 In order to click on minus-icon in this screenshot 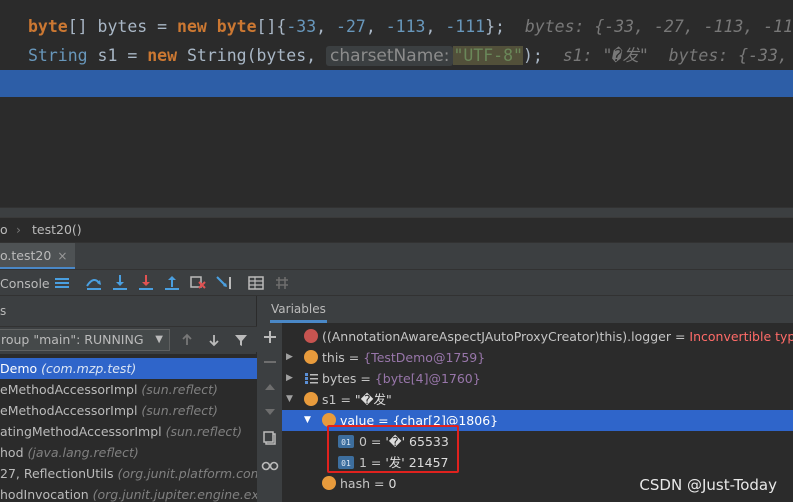, I will do `click(270, 362)`.